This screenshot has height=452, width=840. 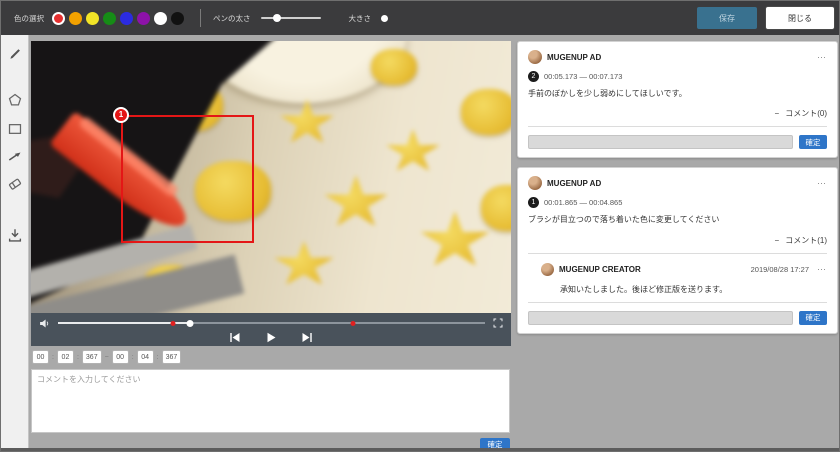 What do you see at coordinates (75, 18) in the screenshot?
I see `color-swatch-orange` at bounding box center [75, 18].